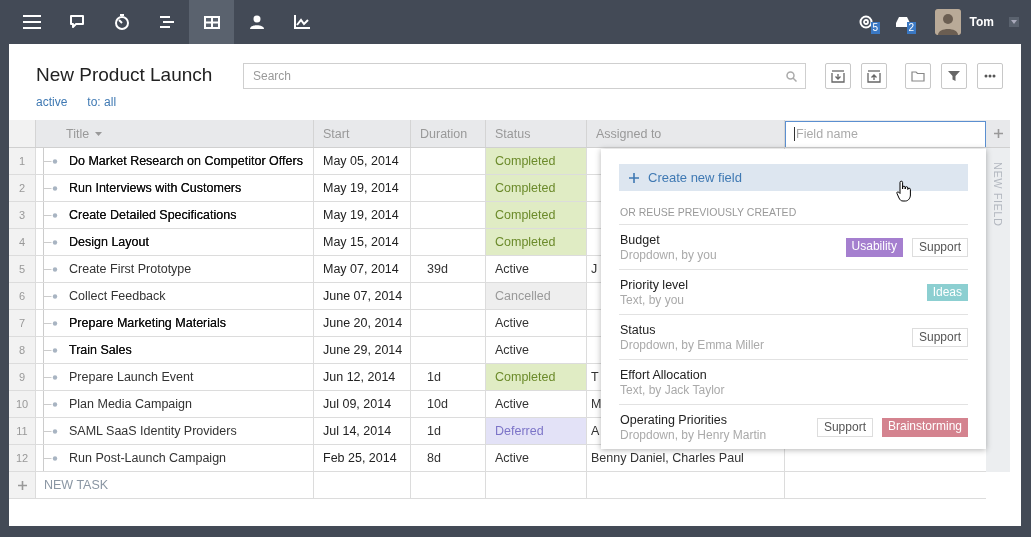 This screenshot has height=537, width=1031. I want to click on create-field-button: Create new field, so click(793, 177).